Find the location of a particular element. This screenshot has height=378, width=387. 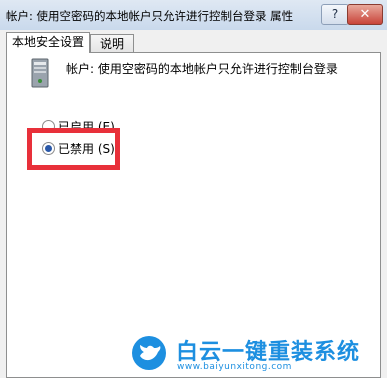

help-button: ? is located at coordinates (335, 14).